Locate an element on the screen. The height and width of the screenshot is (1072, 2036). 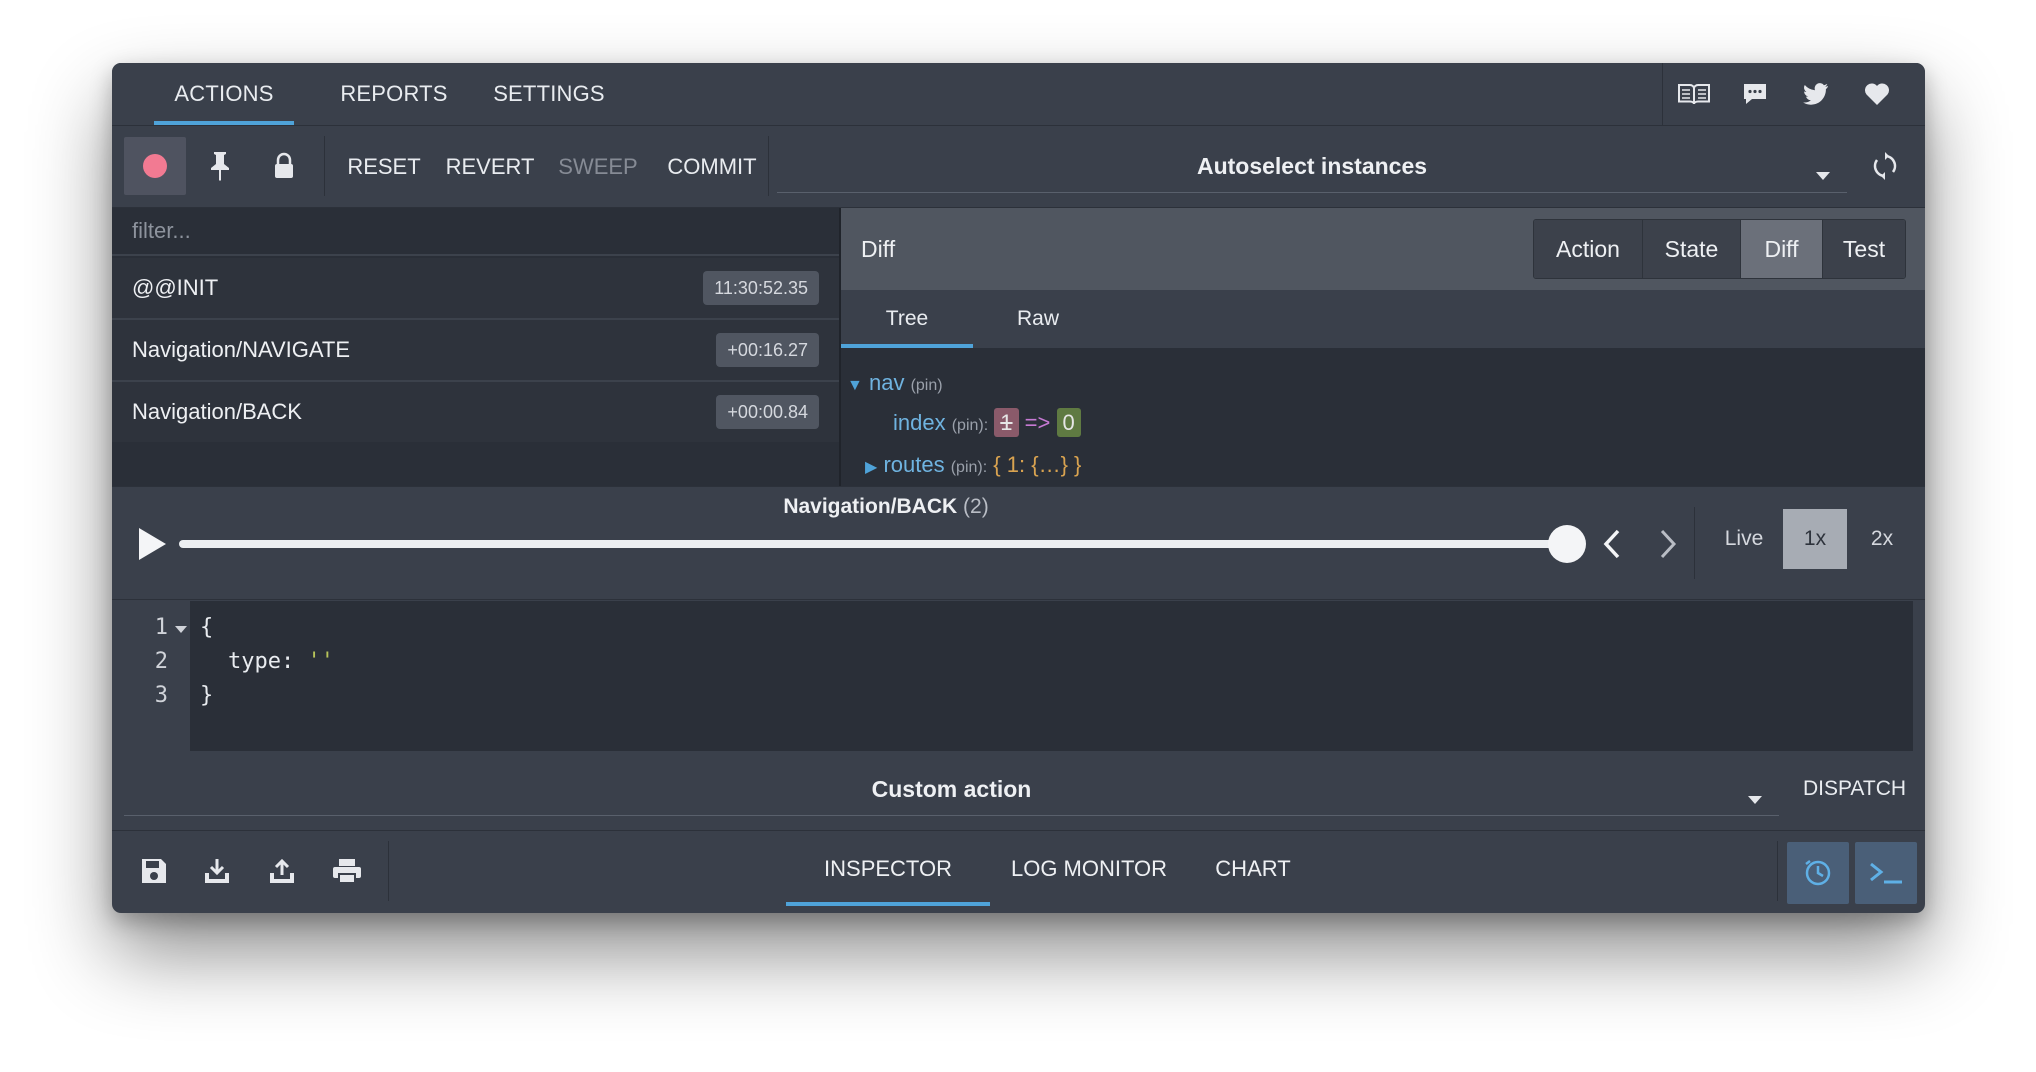
download-button is located at coordinates (217, 871).